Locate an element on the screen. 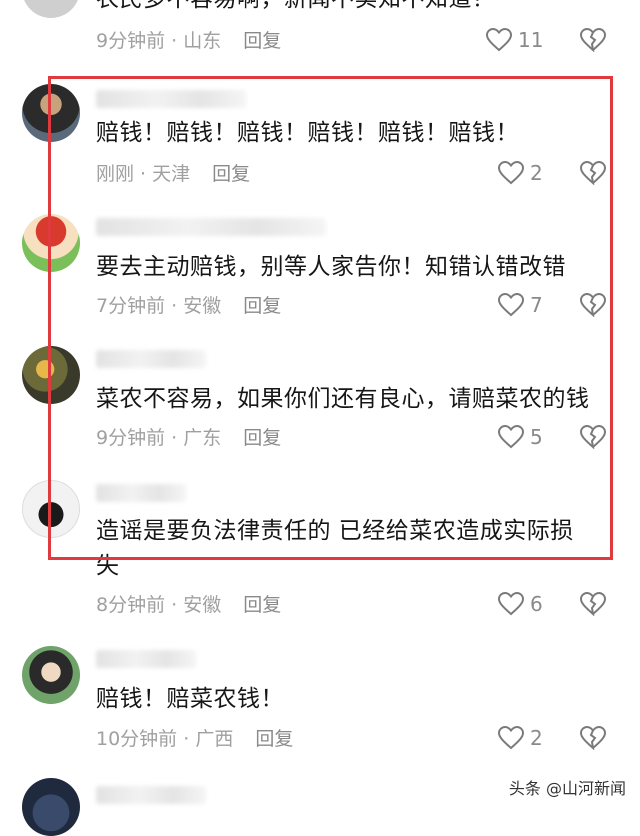  like-button: 6 is located at coordinates (520, 604).